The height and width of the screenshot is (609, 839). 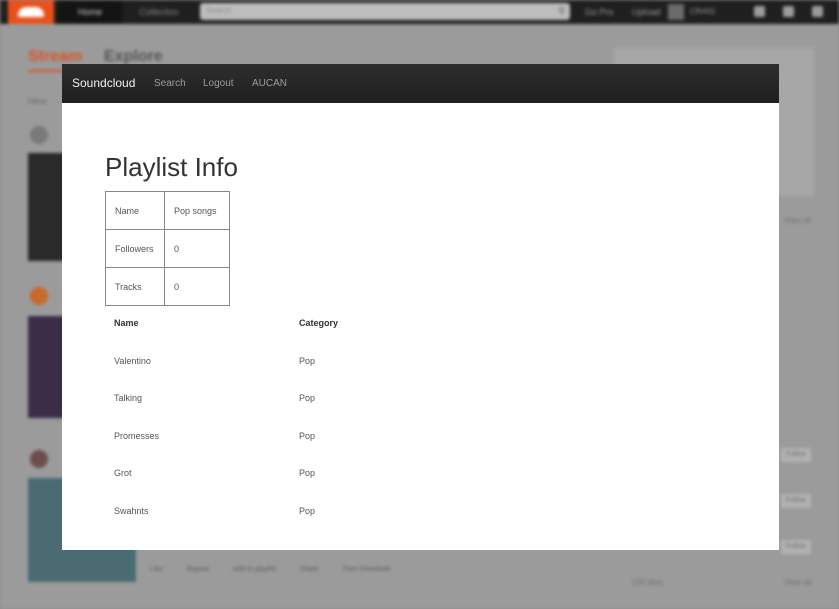 I want to click on info-key: Name, so click(x=135, y=210).